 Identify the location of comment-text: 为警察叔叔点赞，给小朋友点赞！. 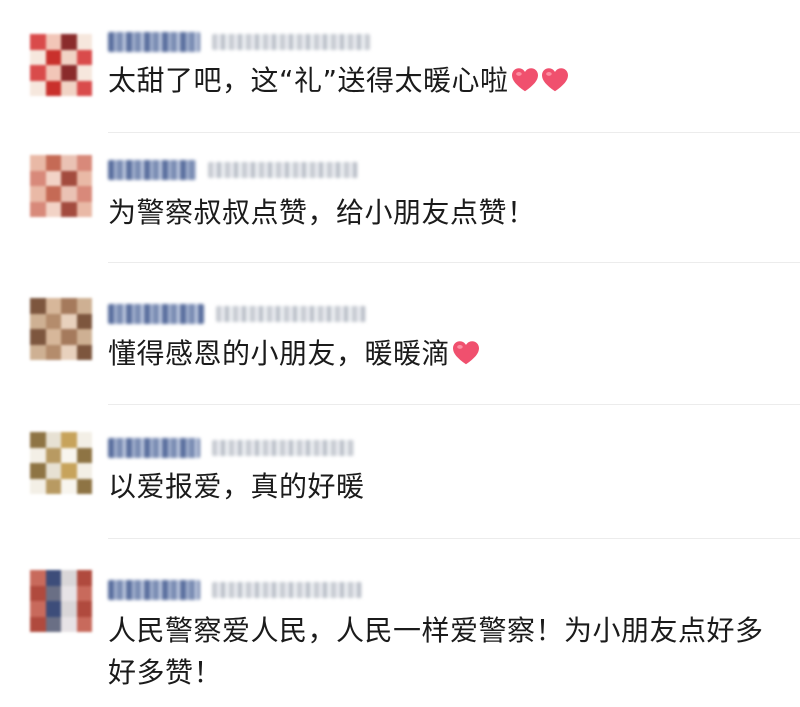
(322, 212).